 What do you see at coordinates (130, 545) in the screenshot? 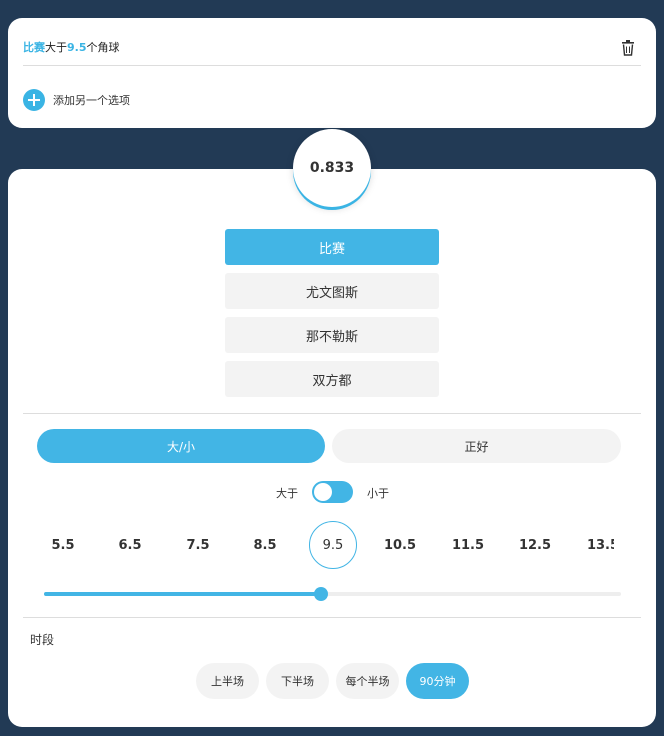
I see `line-option: 6.5` at bounding box center [130, 545].